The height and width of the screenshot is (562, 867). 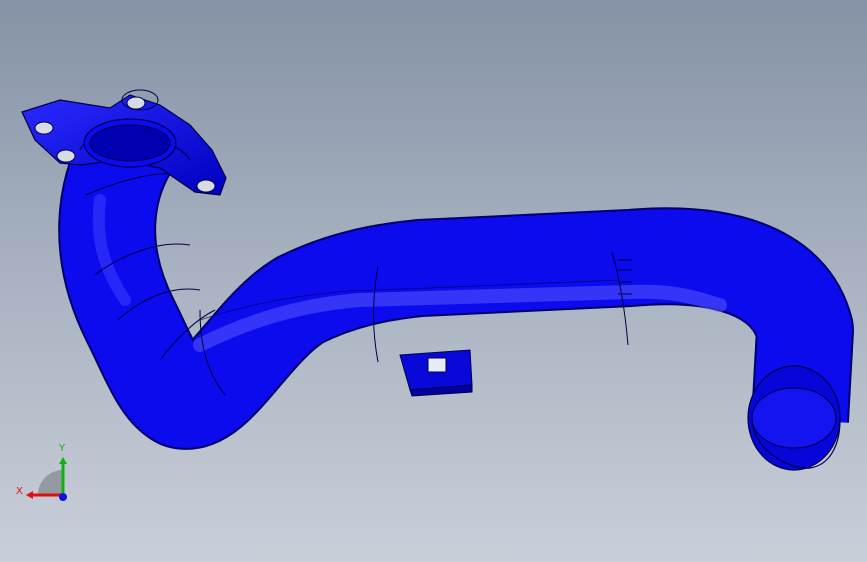 I want to click on triad-plane-shade, so click(x=50, y=482).